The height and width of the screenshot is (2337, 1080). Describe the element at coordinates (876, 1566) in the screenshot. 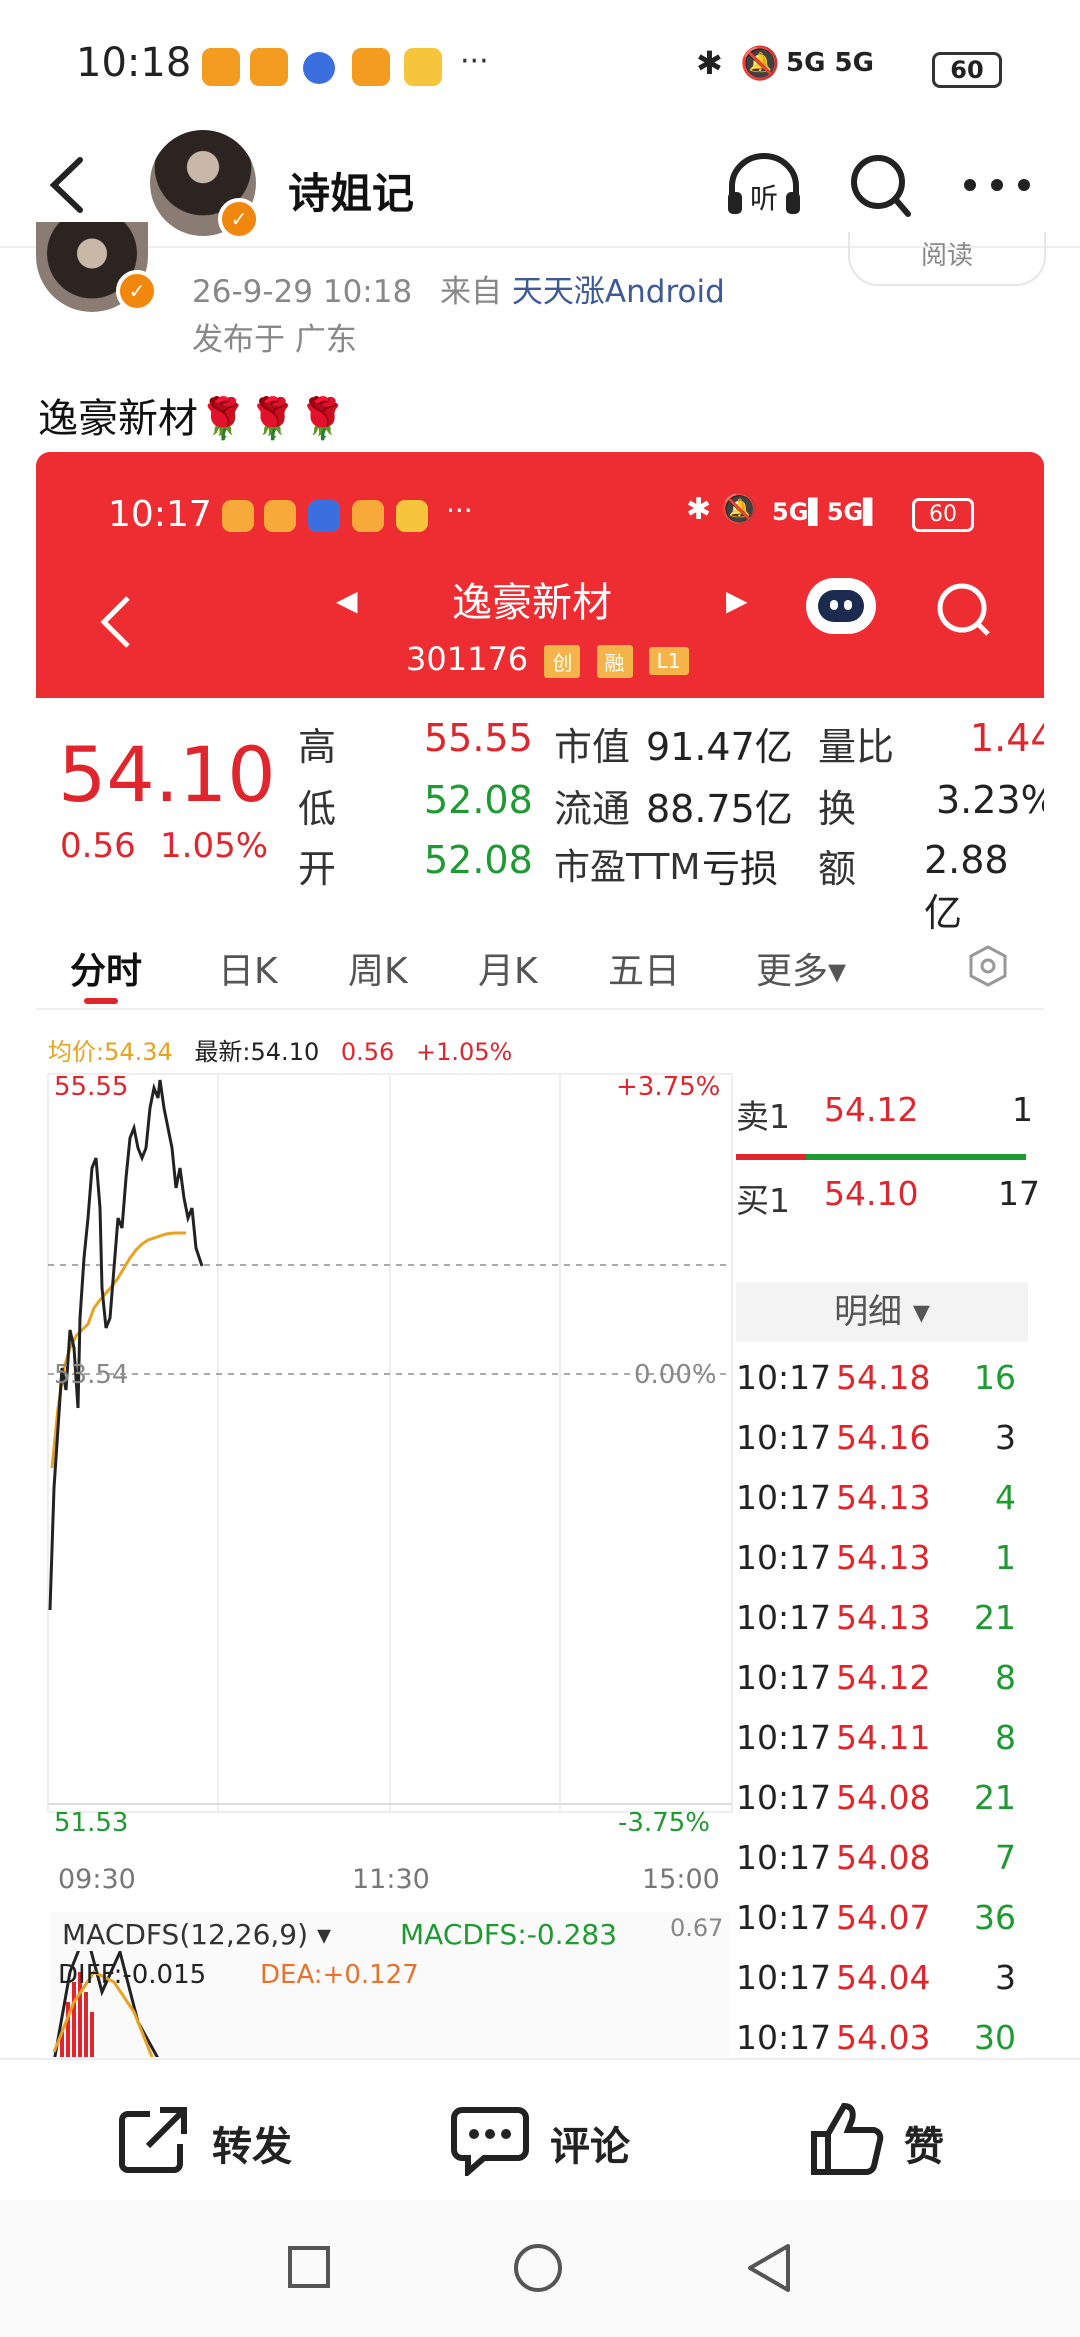

I see `tick-row: 10:17 54.13 1` at that location.